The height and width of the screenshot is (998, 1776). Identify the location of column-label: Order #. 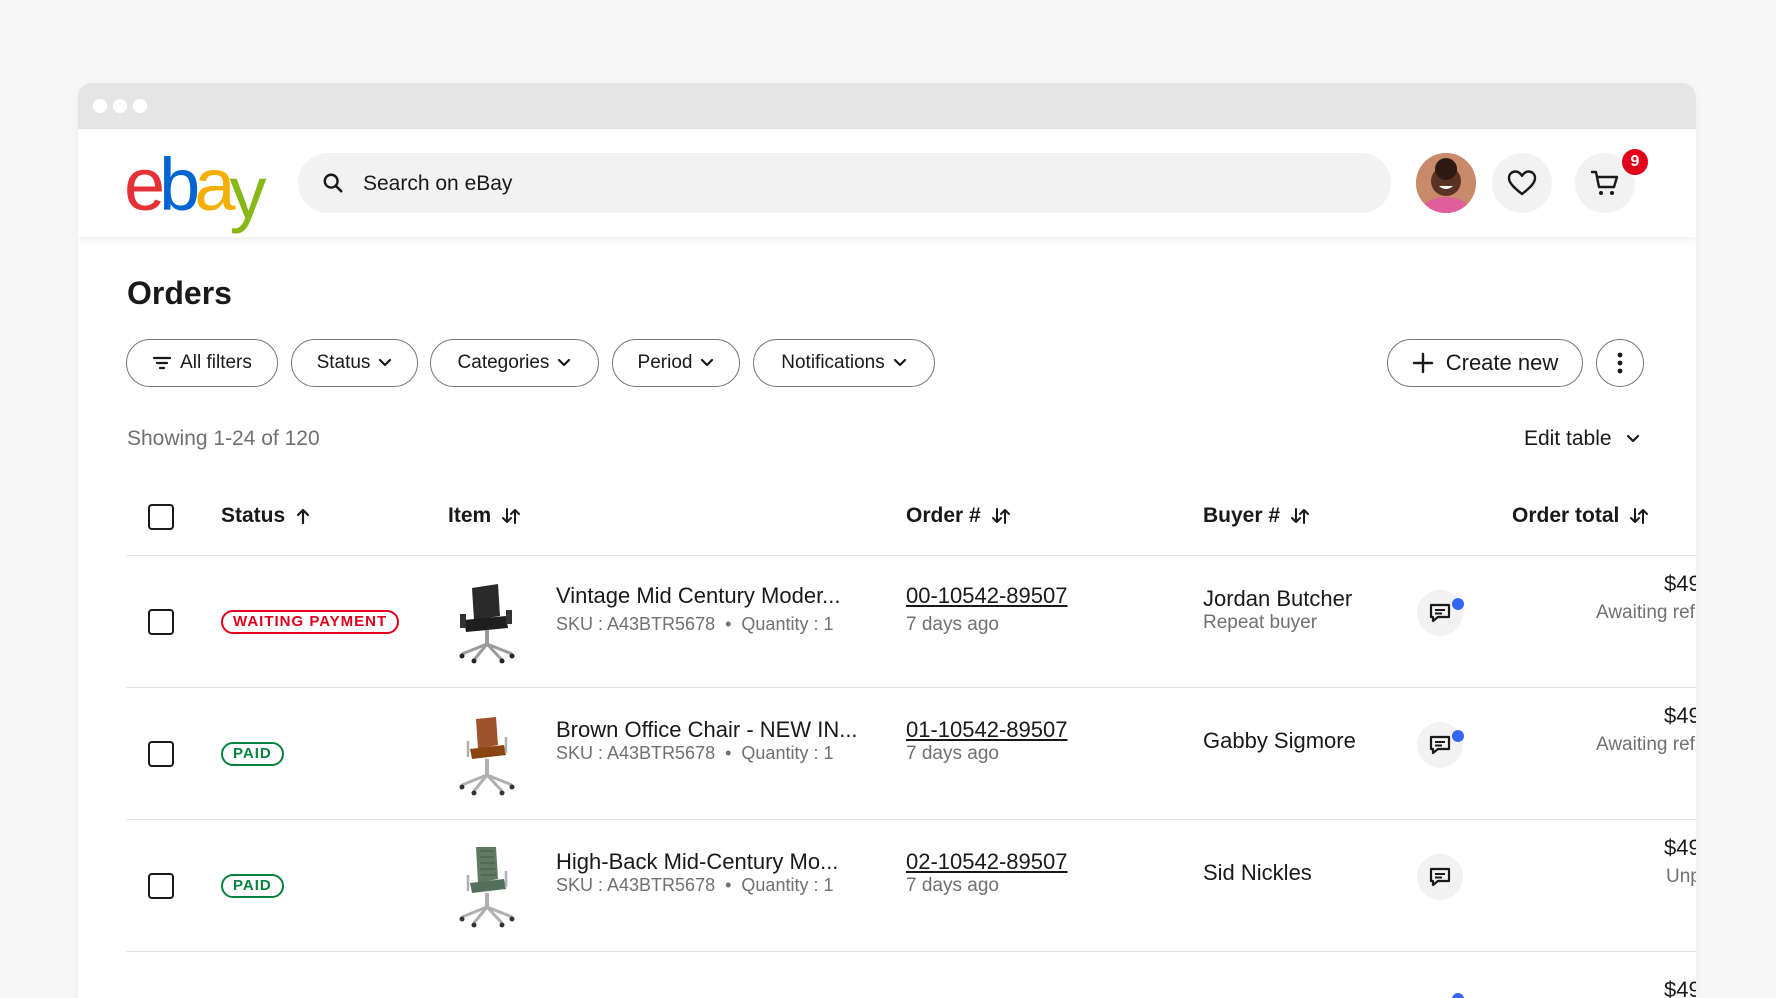
(943, 515).